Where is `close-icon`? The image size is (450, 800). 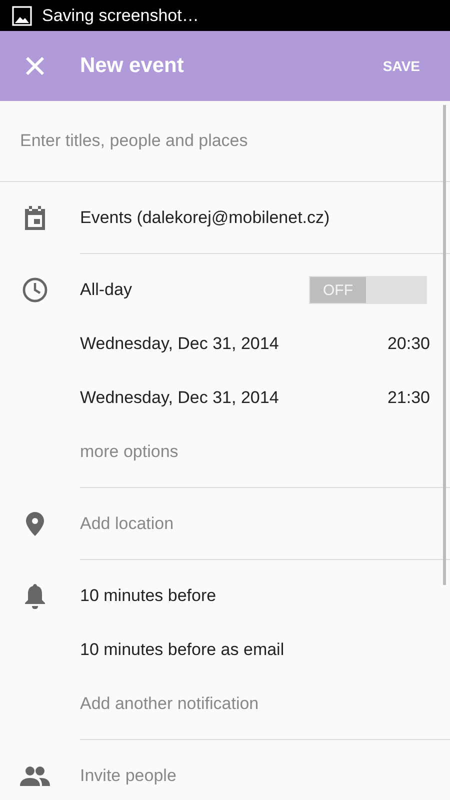
close-icon is located at coordinates (35, 66).